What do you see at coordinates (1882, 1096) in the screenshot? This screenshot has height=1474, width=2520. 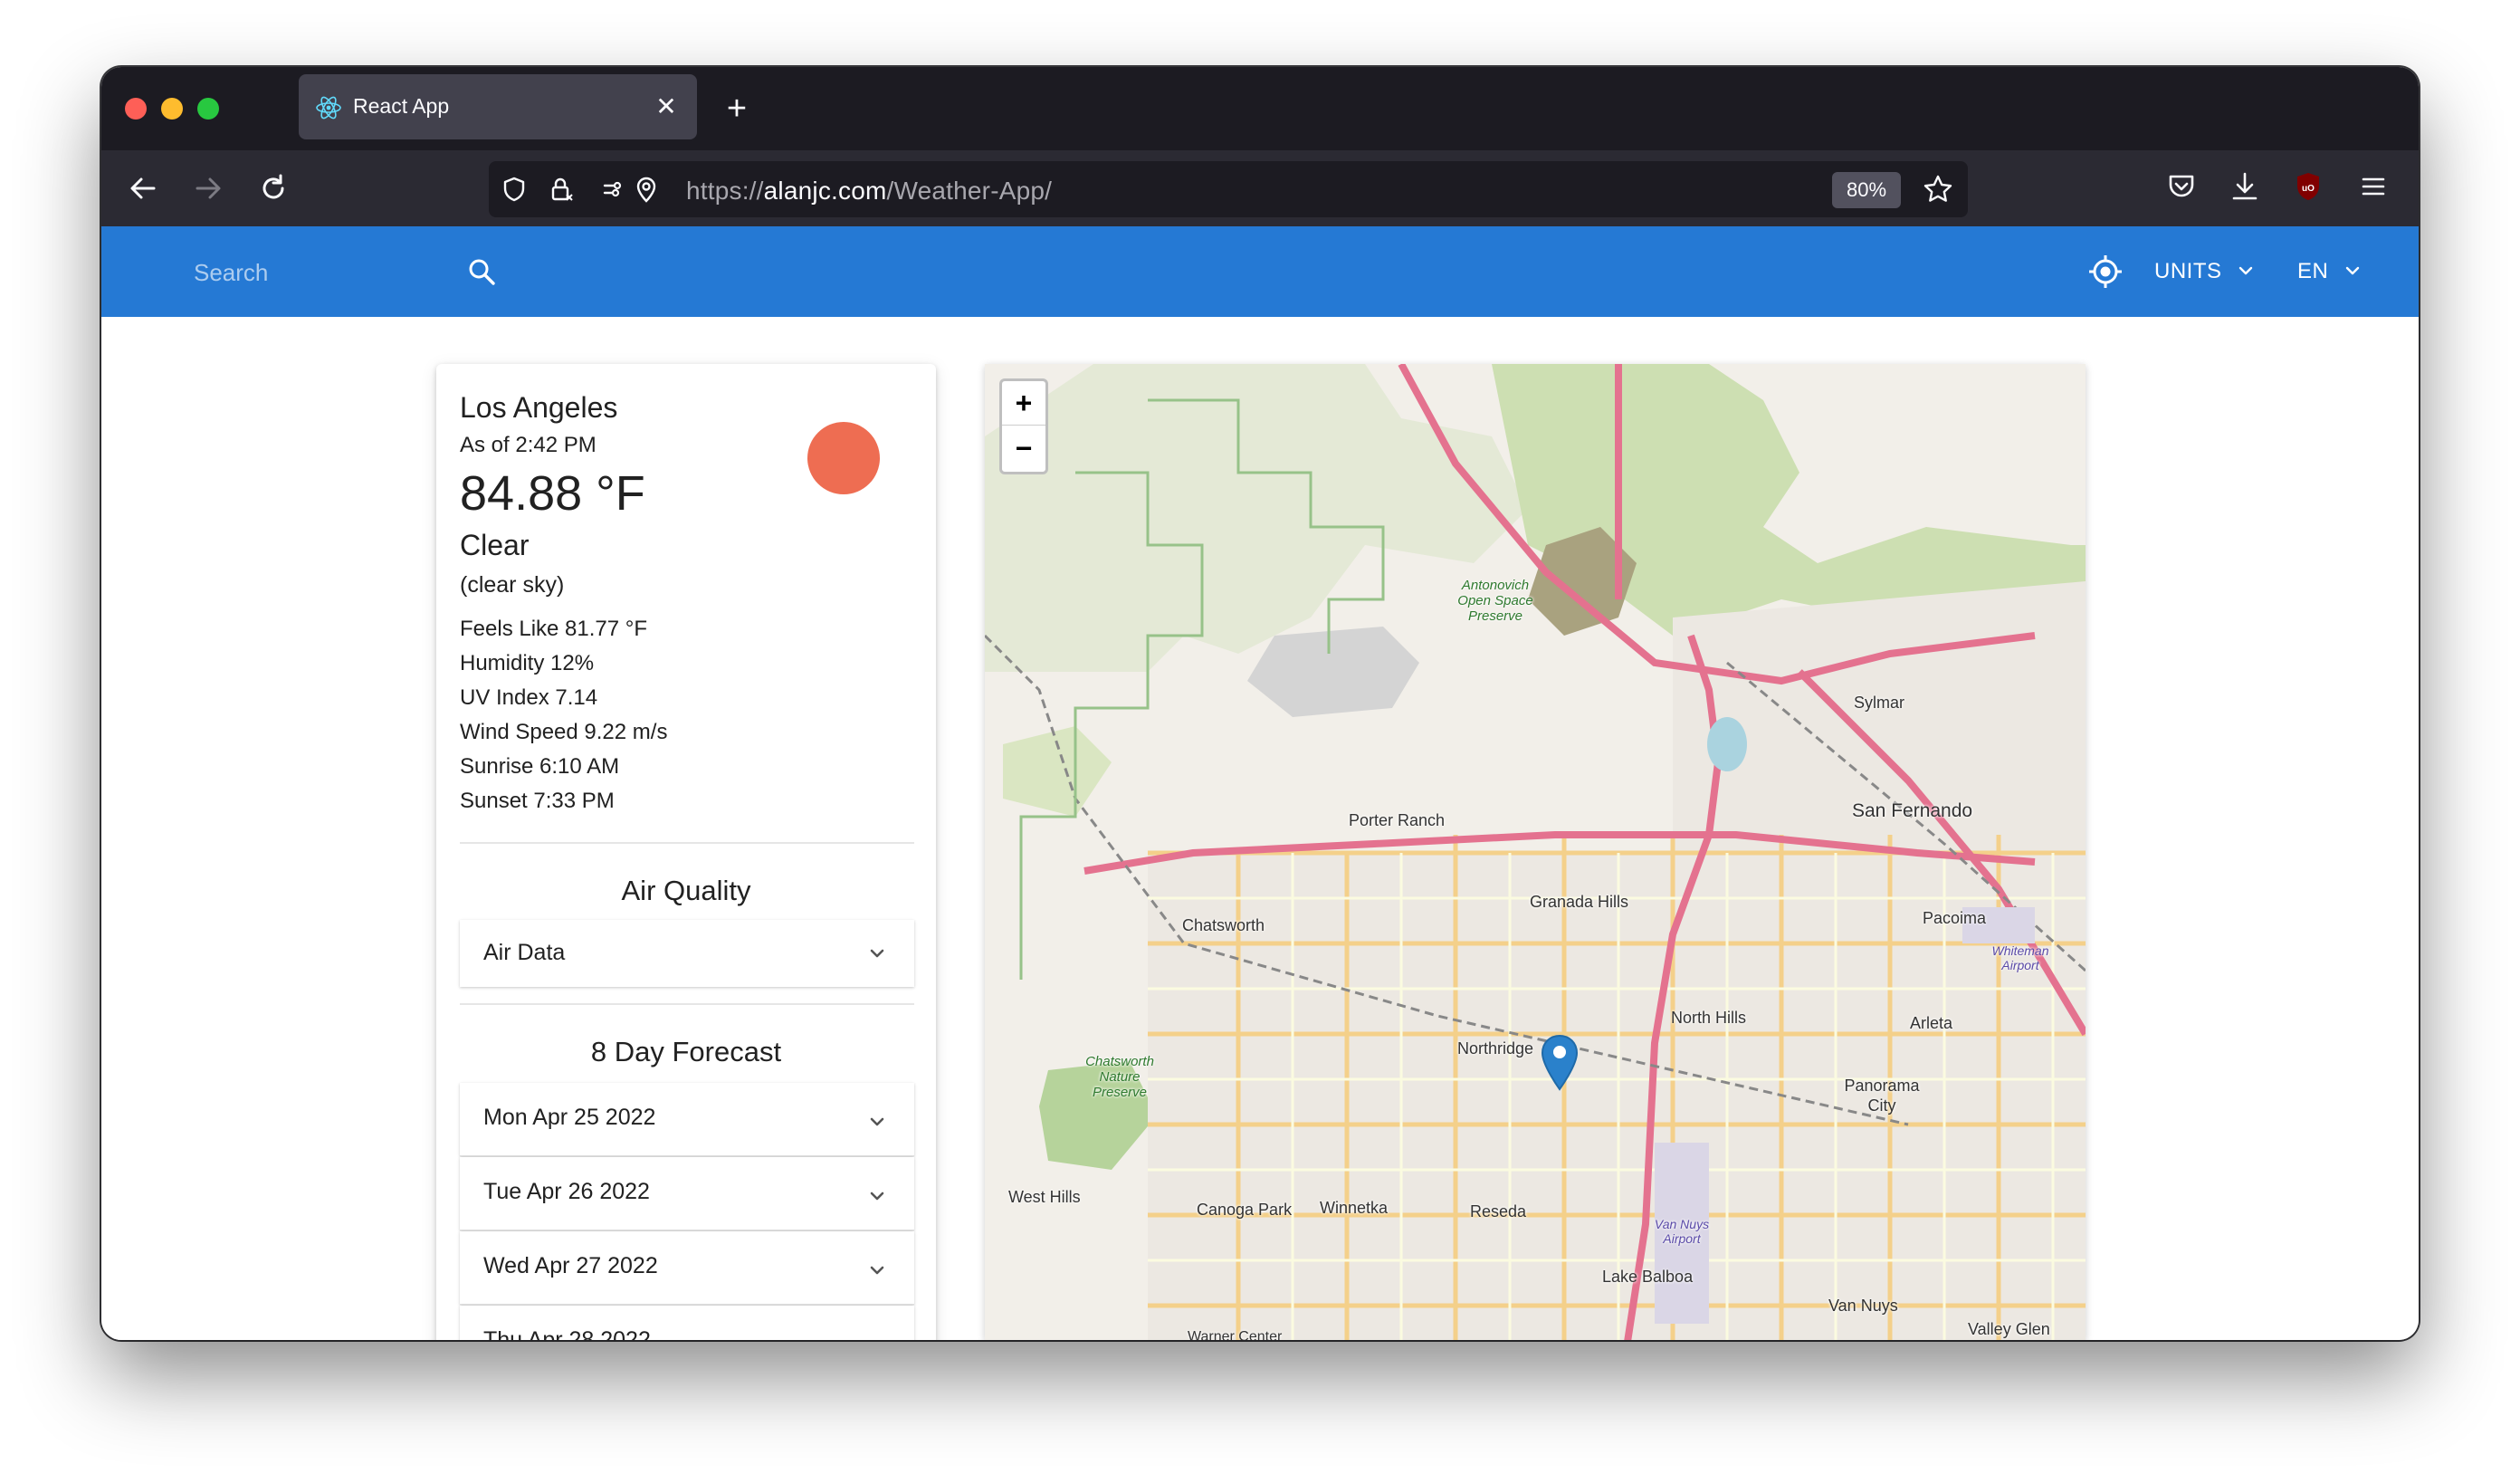 I see `map-place-label: Panorama City` at bounding box center [1882, 1096].